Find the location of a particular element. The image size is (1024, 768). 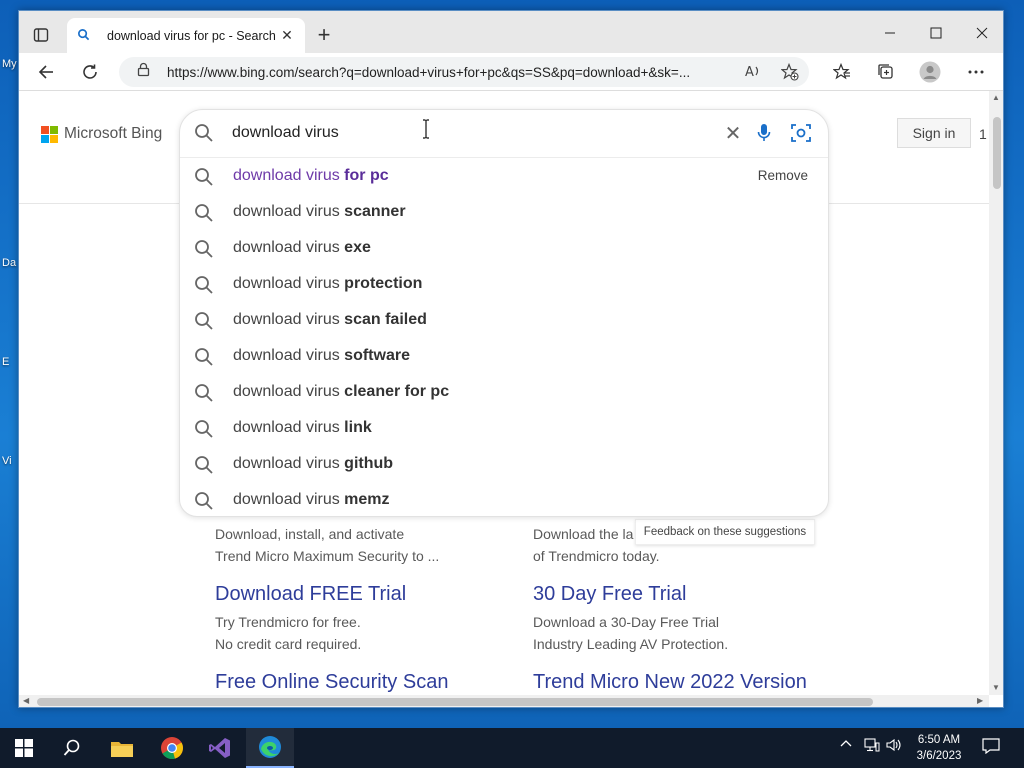

maximize-icon is located at coordinates (936, 33).